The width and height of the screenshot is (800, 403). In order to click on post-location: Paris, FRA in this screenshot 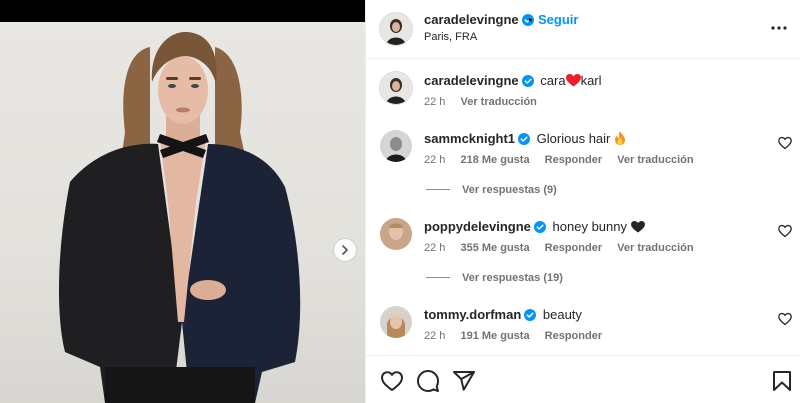, I will do `click(450, 37)`.